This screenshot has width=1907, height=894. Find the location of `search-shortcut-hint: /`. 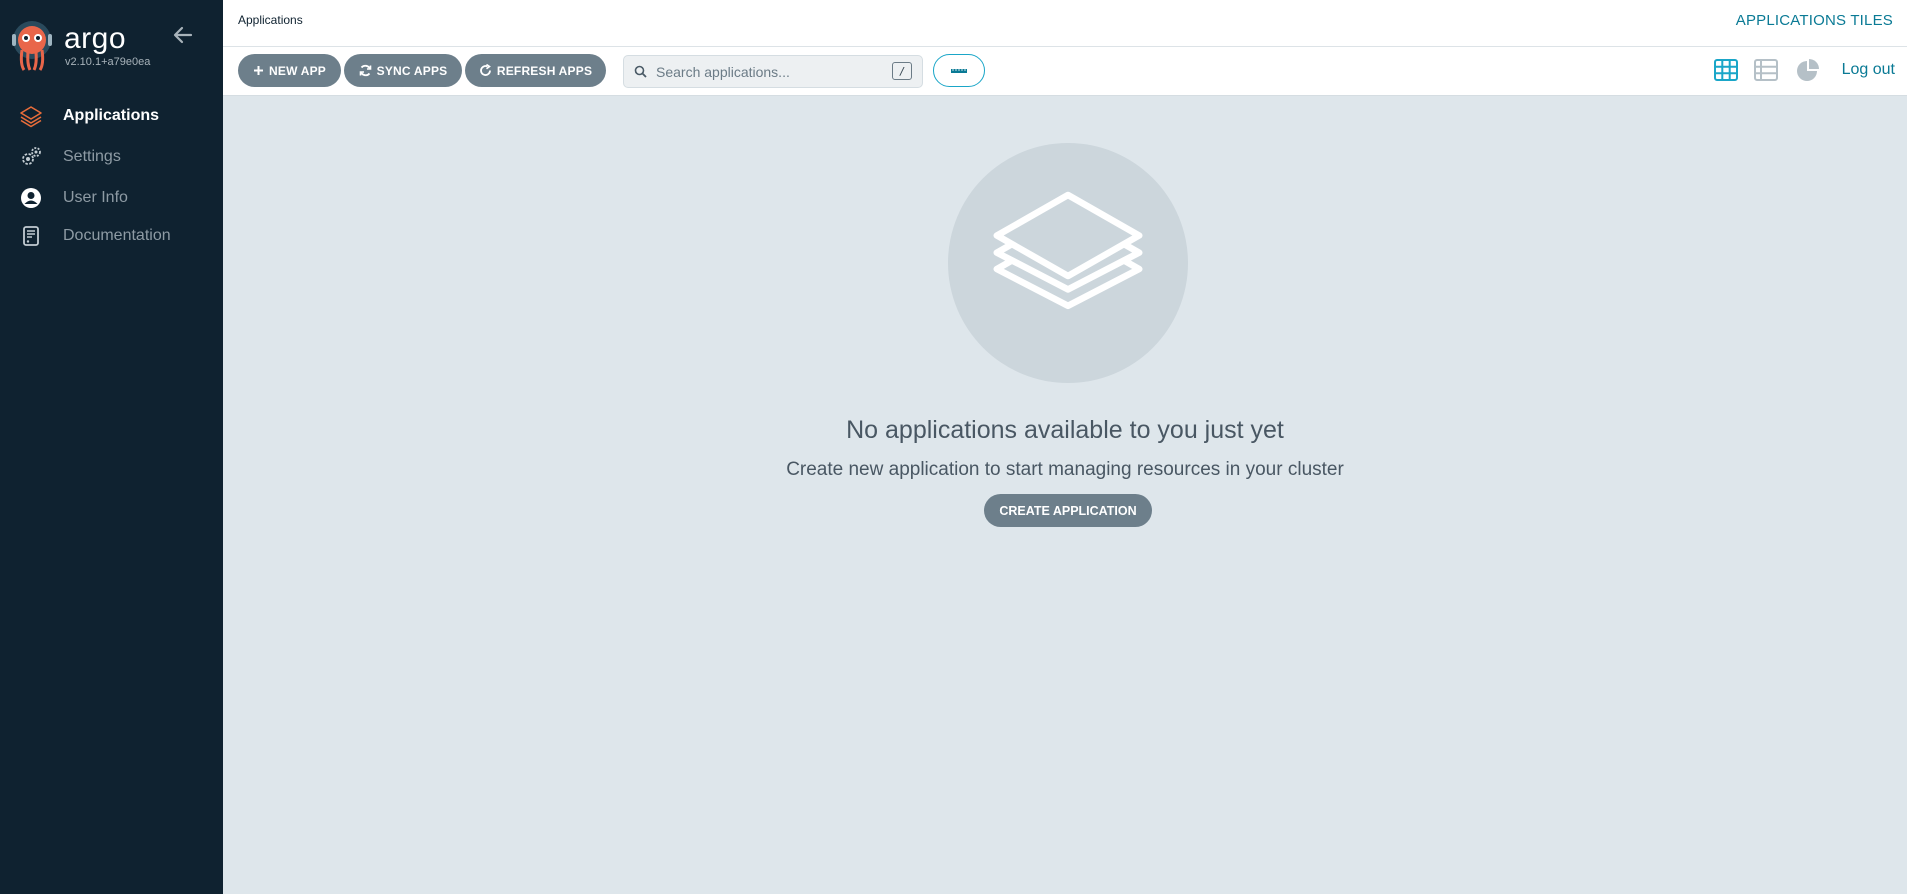

search-shortcut-hint: / is located at coordinates (902, 71).